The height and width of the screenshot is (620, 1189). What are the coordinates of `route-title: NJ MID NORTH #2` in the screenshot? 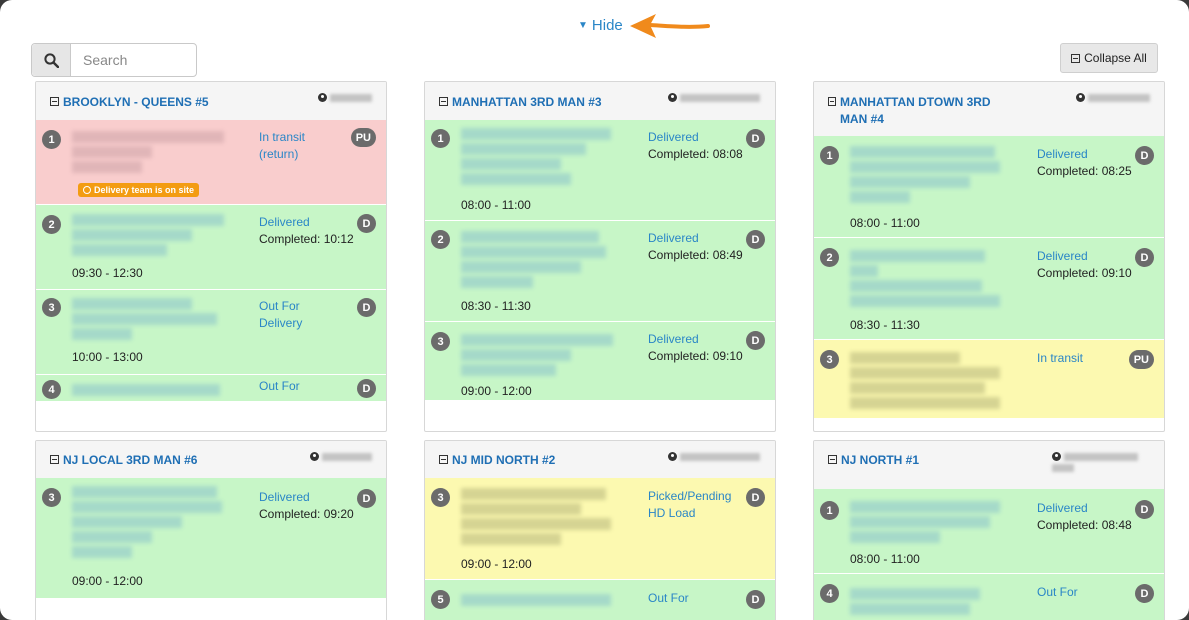 It's located at (497, 460).